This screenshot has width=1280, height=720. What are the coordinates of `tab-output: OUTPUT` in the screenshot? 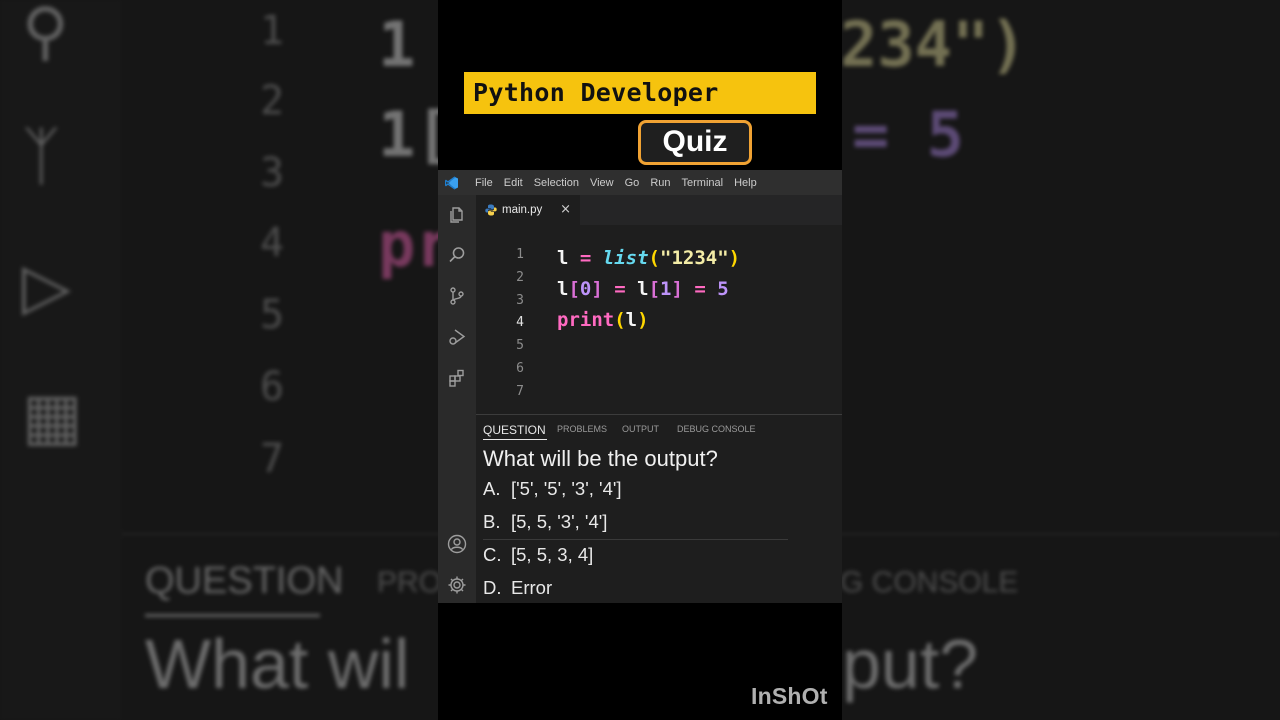 It's located at (640, 429).